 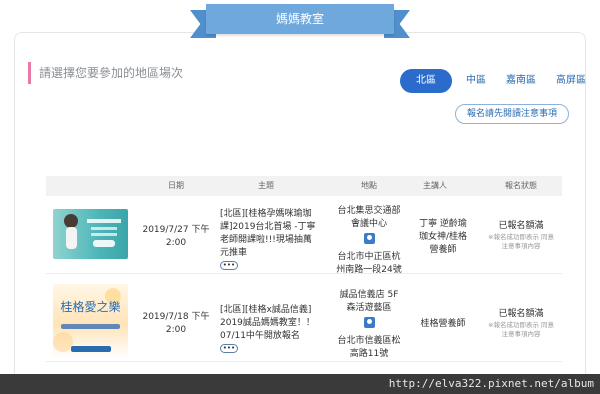 What do you see at coordinates (491, 383) in the screenshot?
I see `watermark-url: http://elva322.pixnet.net/album` at bounding box center [491, 383].